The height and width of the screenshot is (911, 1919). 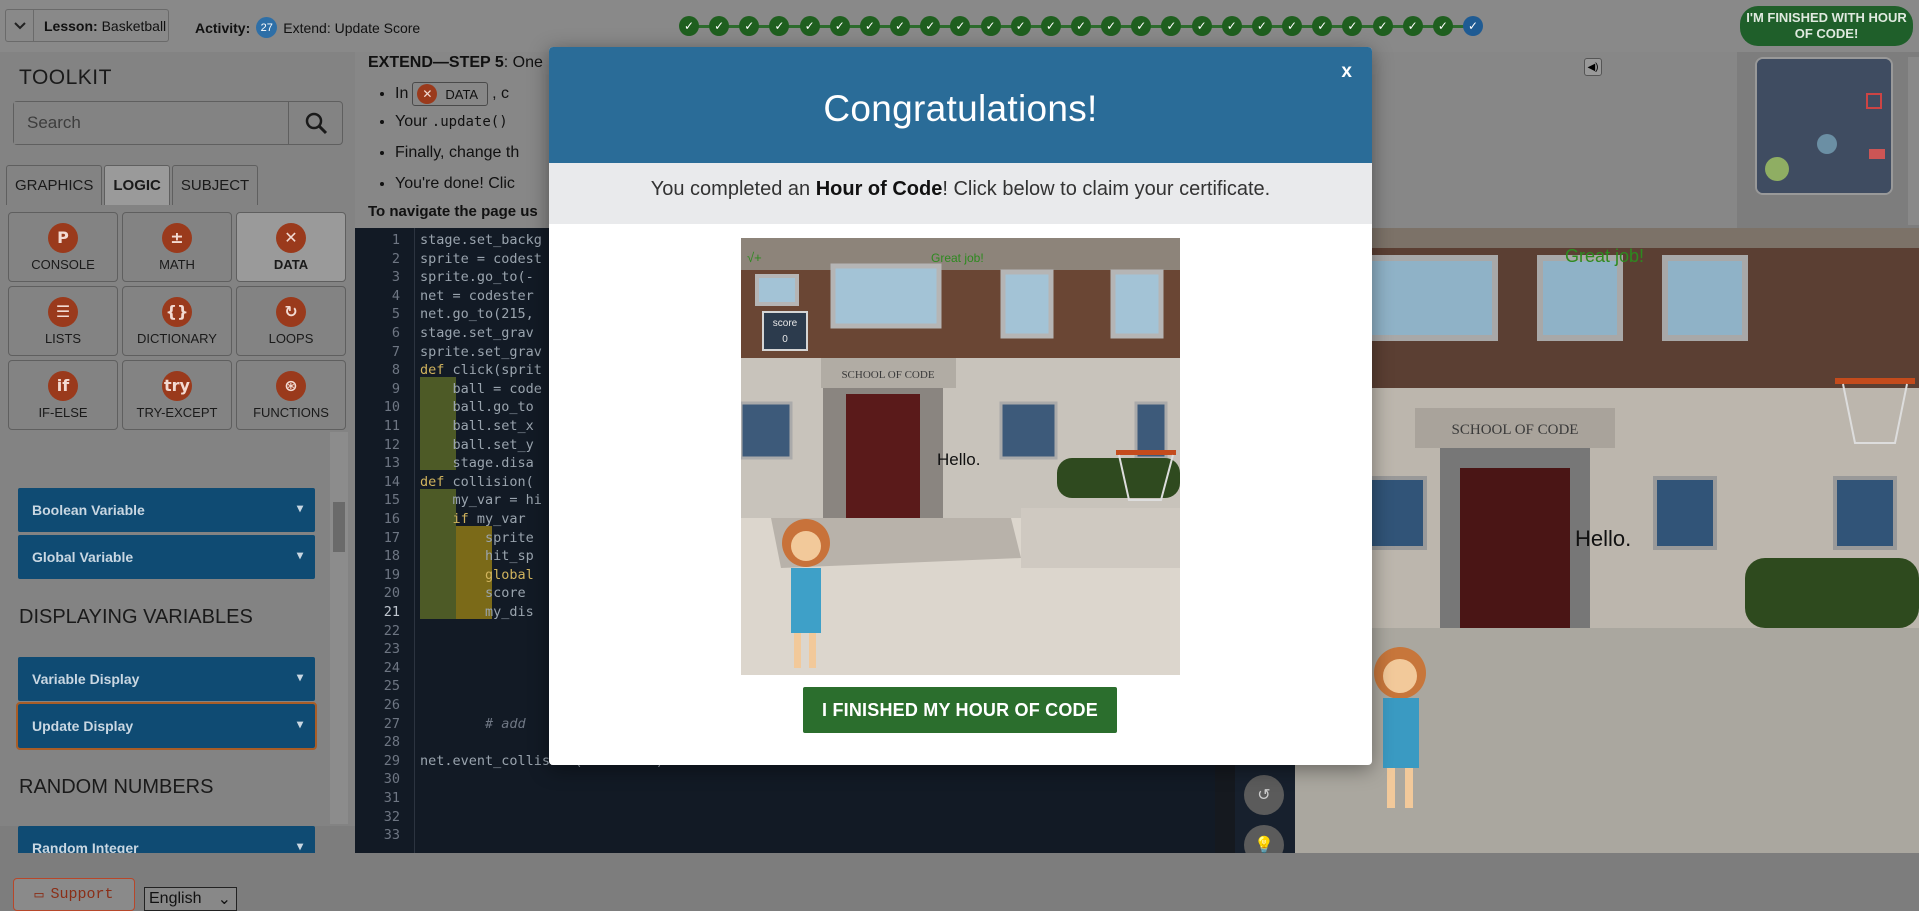 I want to click on tab-logic: LOGIC, so click(x=137, y=185).